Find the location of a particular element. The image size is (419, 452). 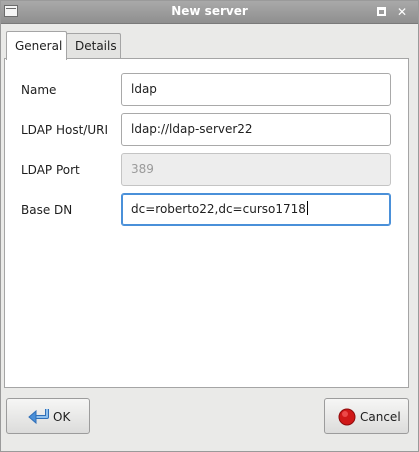

cancel-label: Cancel is located at coordinates (380, 417).